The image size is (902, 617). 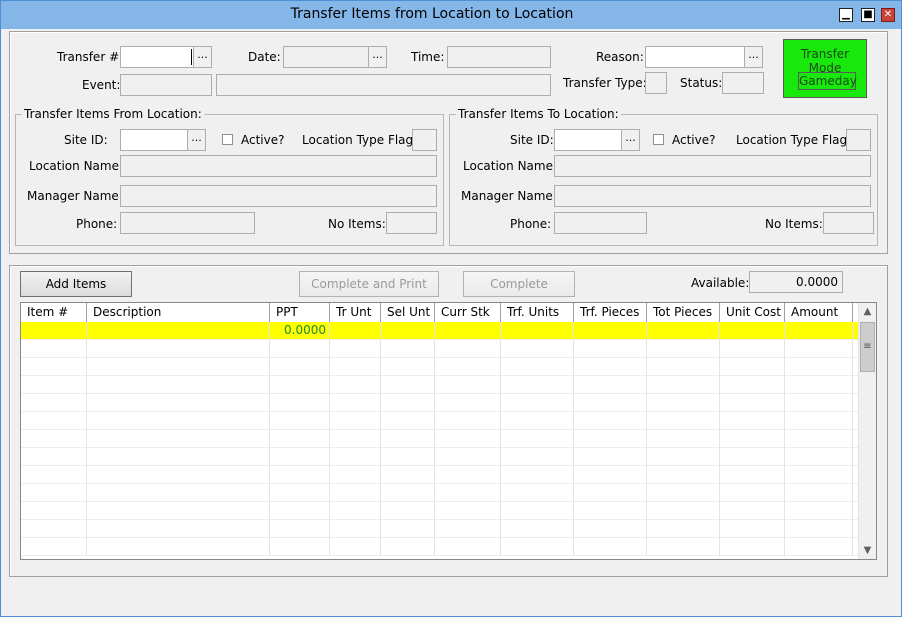 I want to click on cell-trf-pieces, so click(x=610, y=331).